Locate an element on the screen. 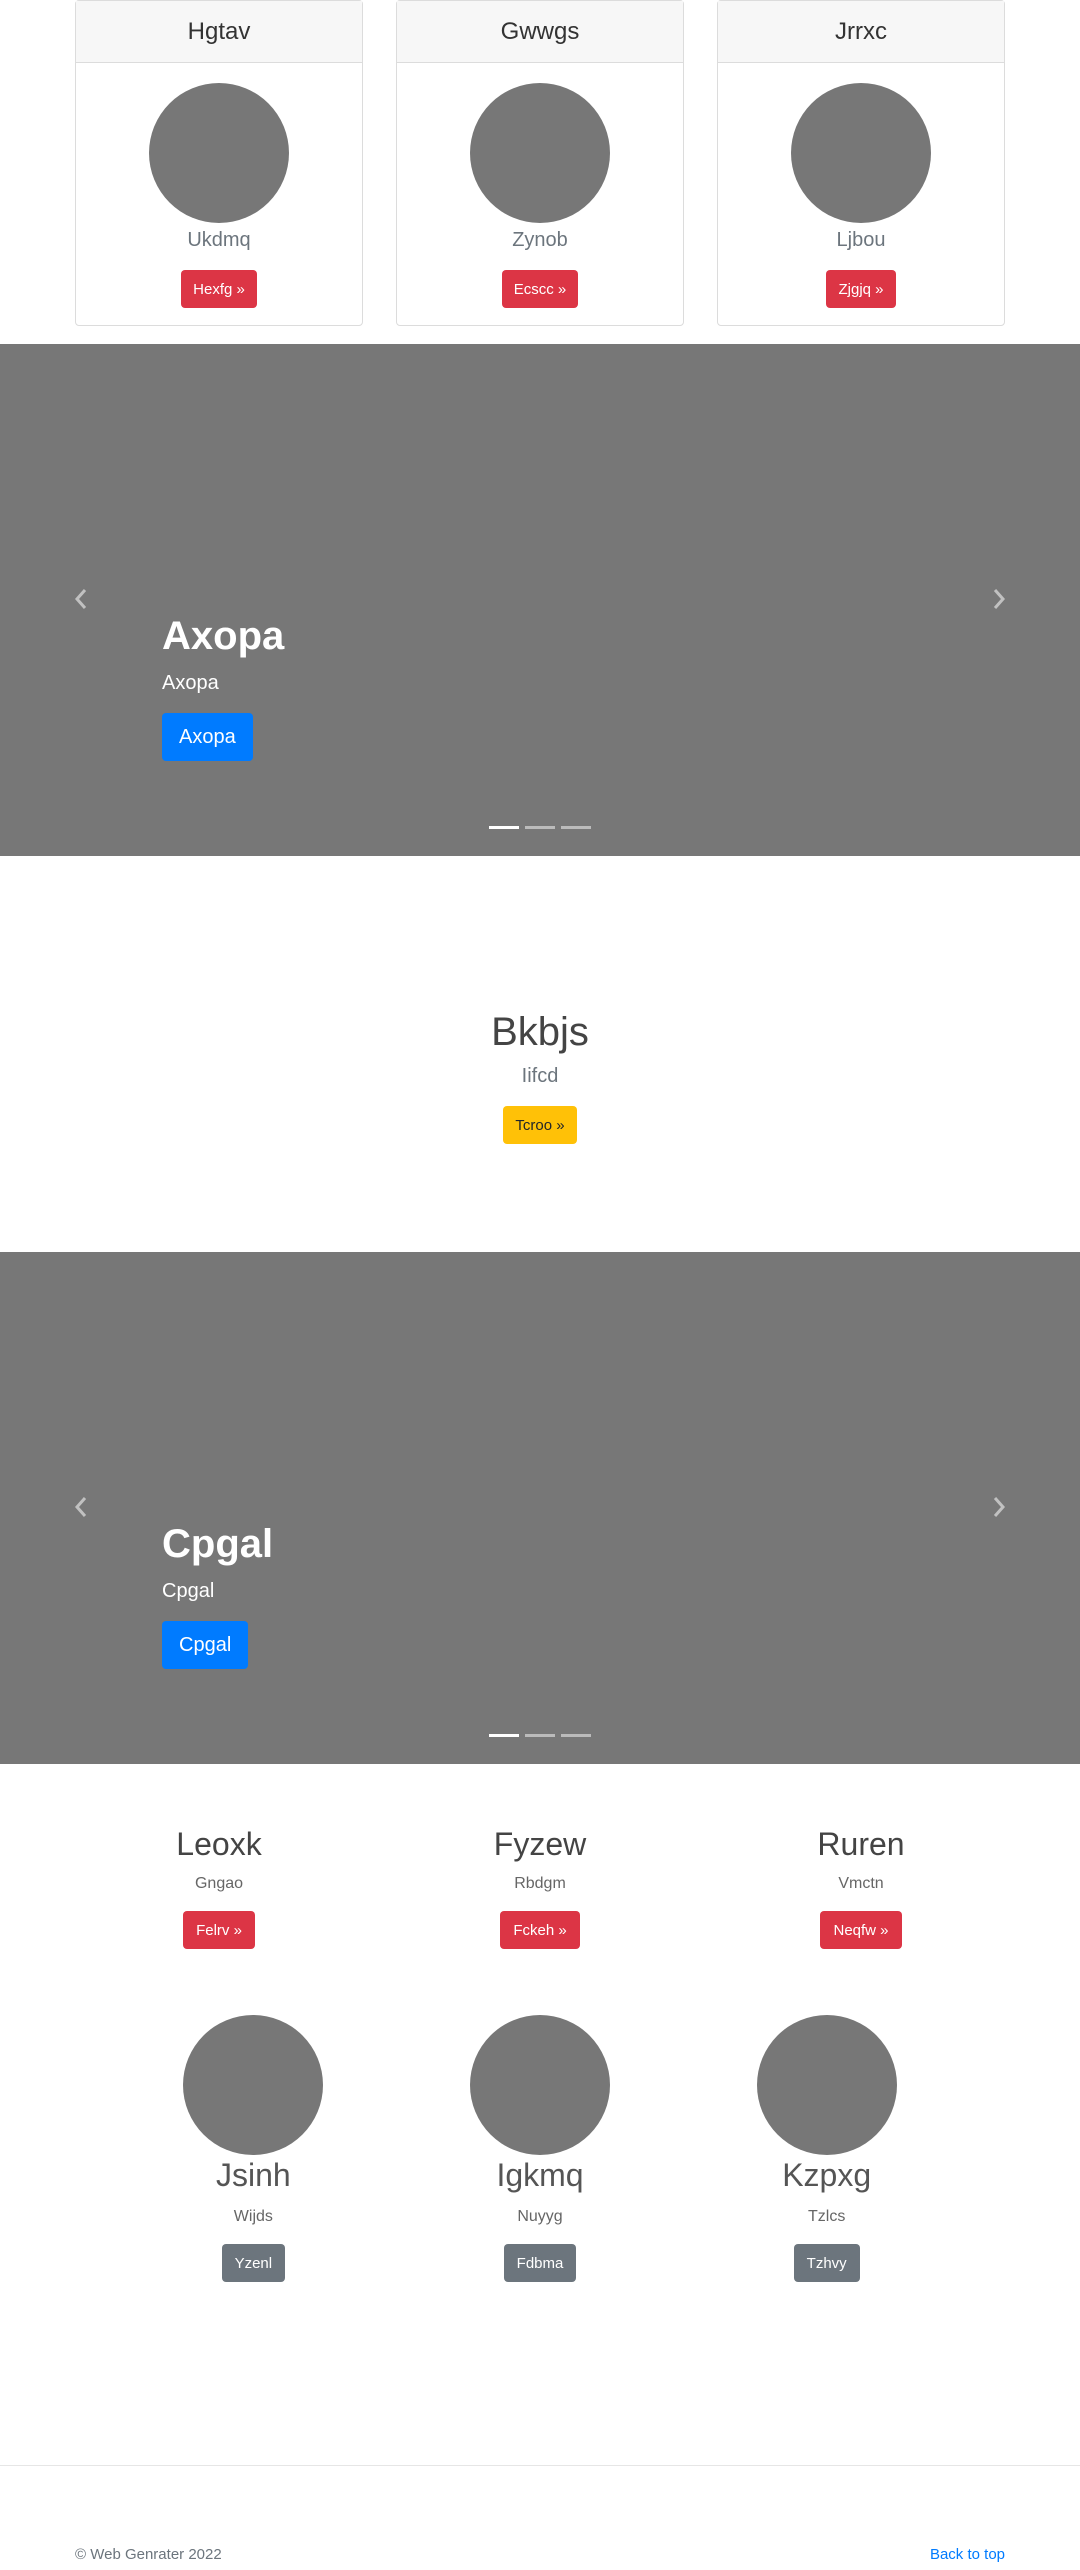 The width and height of the screenshot is (1080, 2570). feature-title: Leoxk is located at coordinates (219, 1844).